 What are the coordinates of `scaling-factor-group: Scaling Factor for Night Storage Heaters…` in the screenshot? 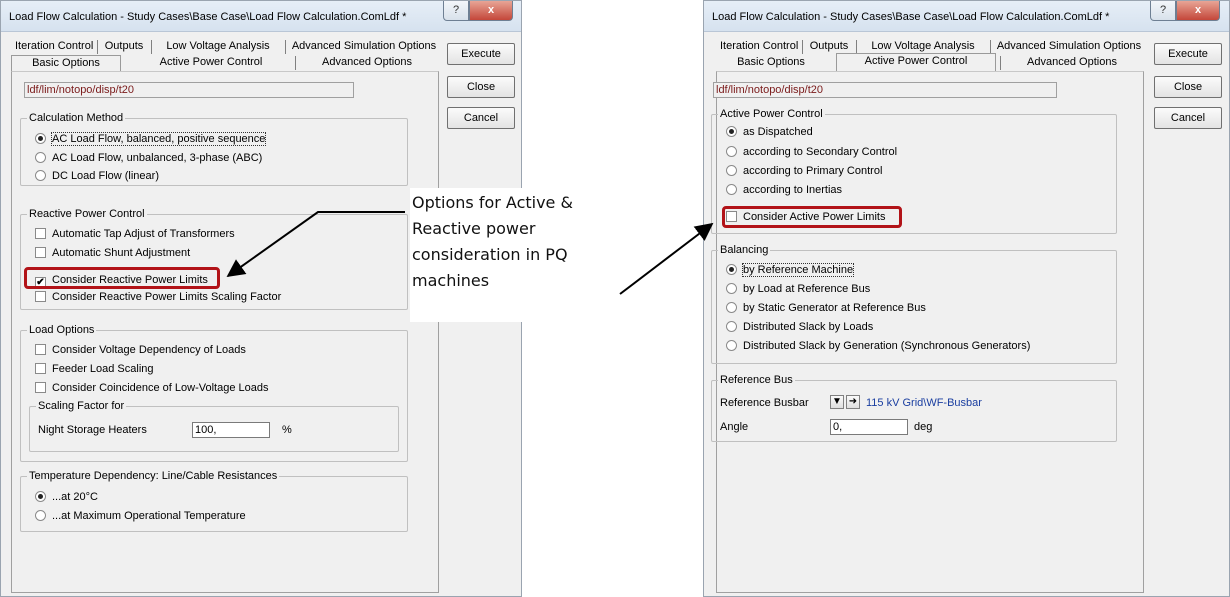 It's located at (214, 426).